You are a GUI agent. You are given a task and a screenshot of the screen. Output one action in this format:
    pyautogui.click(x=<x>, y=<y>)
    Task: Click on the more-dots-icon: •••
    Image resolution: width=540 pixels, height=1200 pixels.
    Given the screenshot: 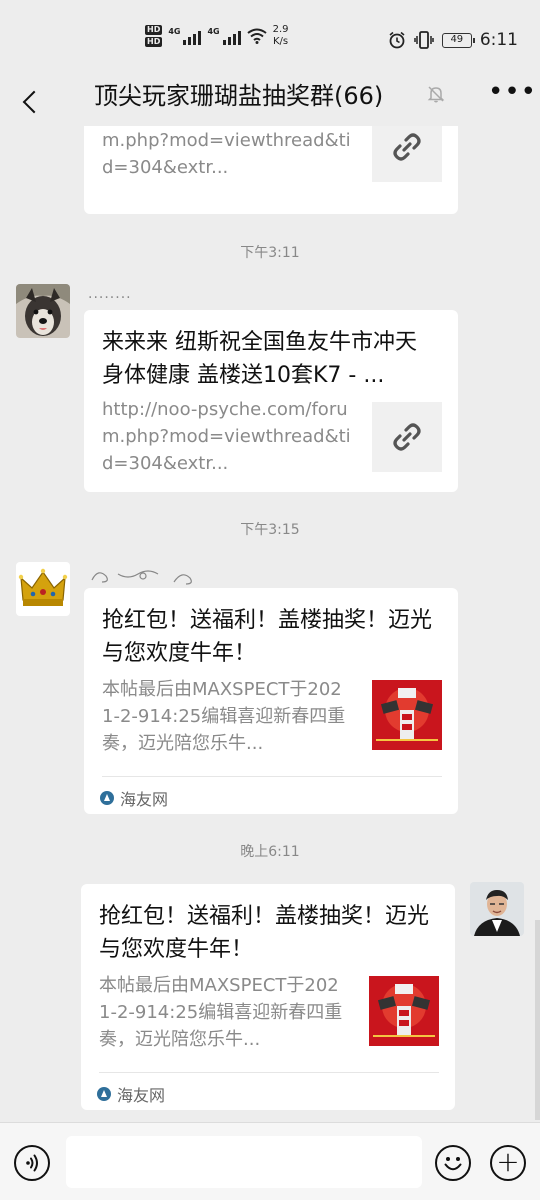 What is the action you would take?
    pyautogui.click(x=512, y=92)
    